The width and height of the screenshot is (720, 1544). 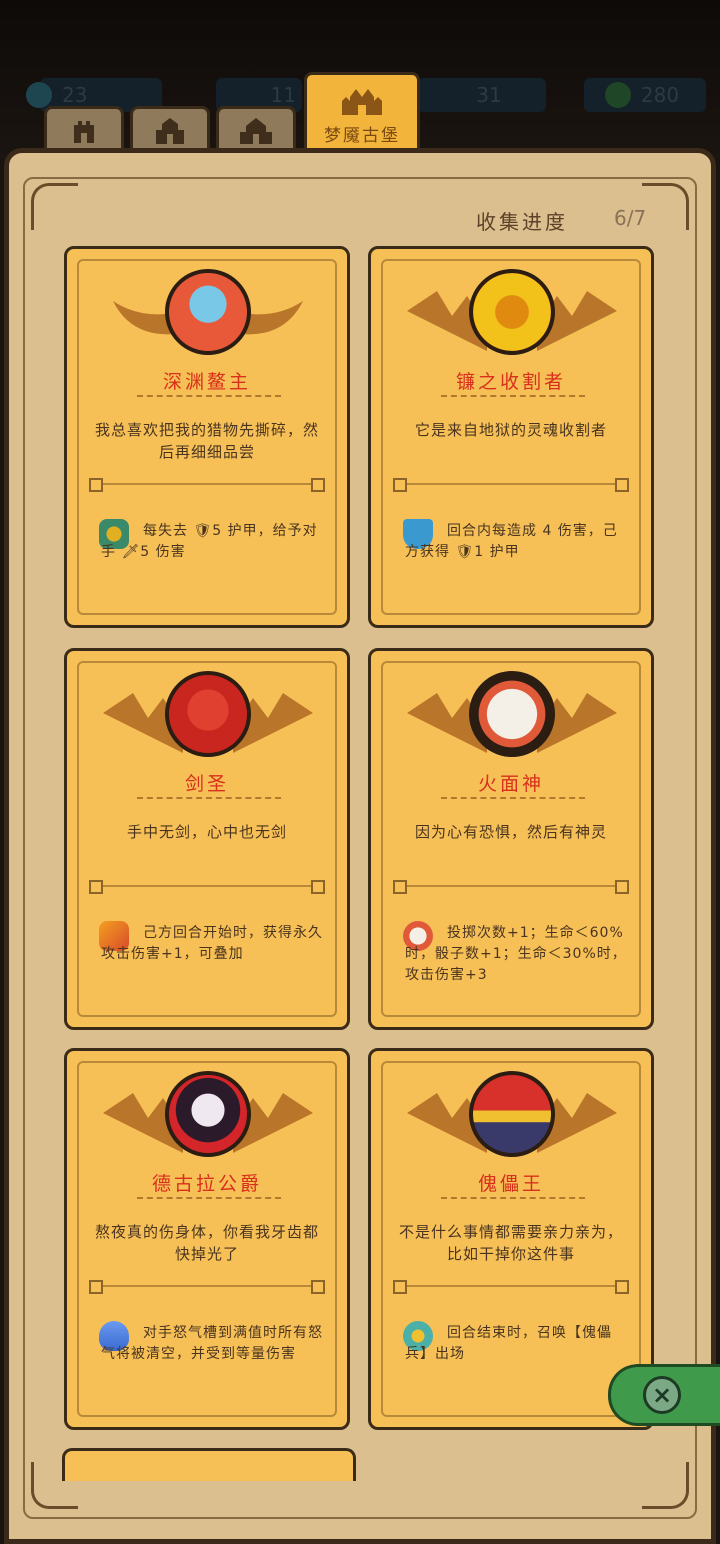 What do you see at coordinates (508, 1343) in the screenshot?
I see `card-skill: 回合结束时，召唤【傀儡兵】出场` at bounding box center [508, 1343].